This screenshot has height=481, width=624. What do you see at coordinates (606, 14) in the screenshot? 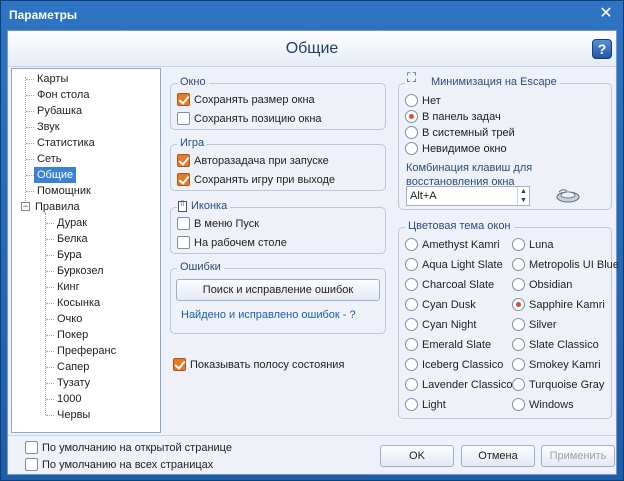
I see `close-icon: ✕` at bounding box center [606, 14].